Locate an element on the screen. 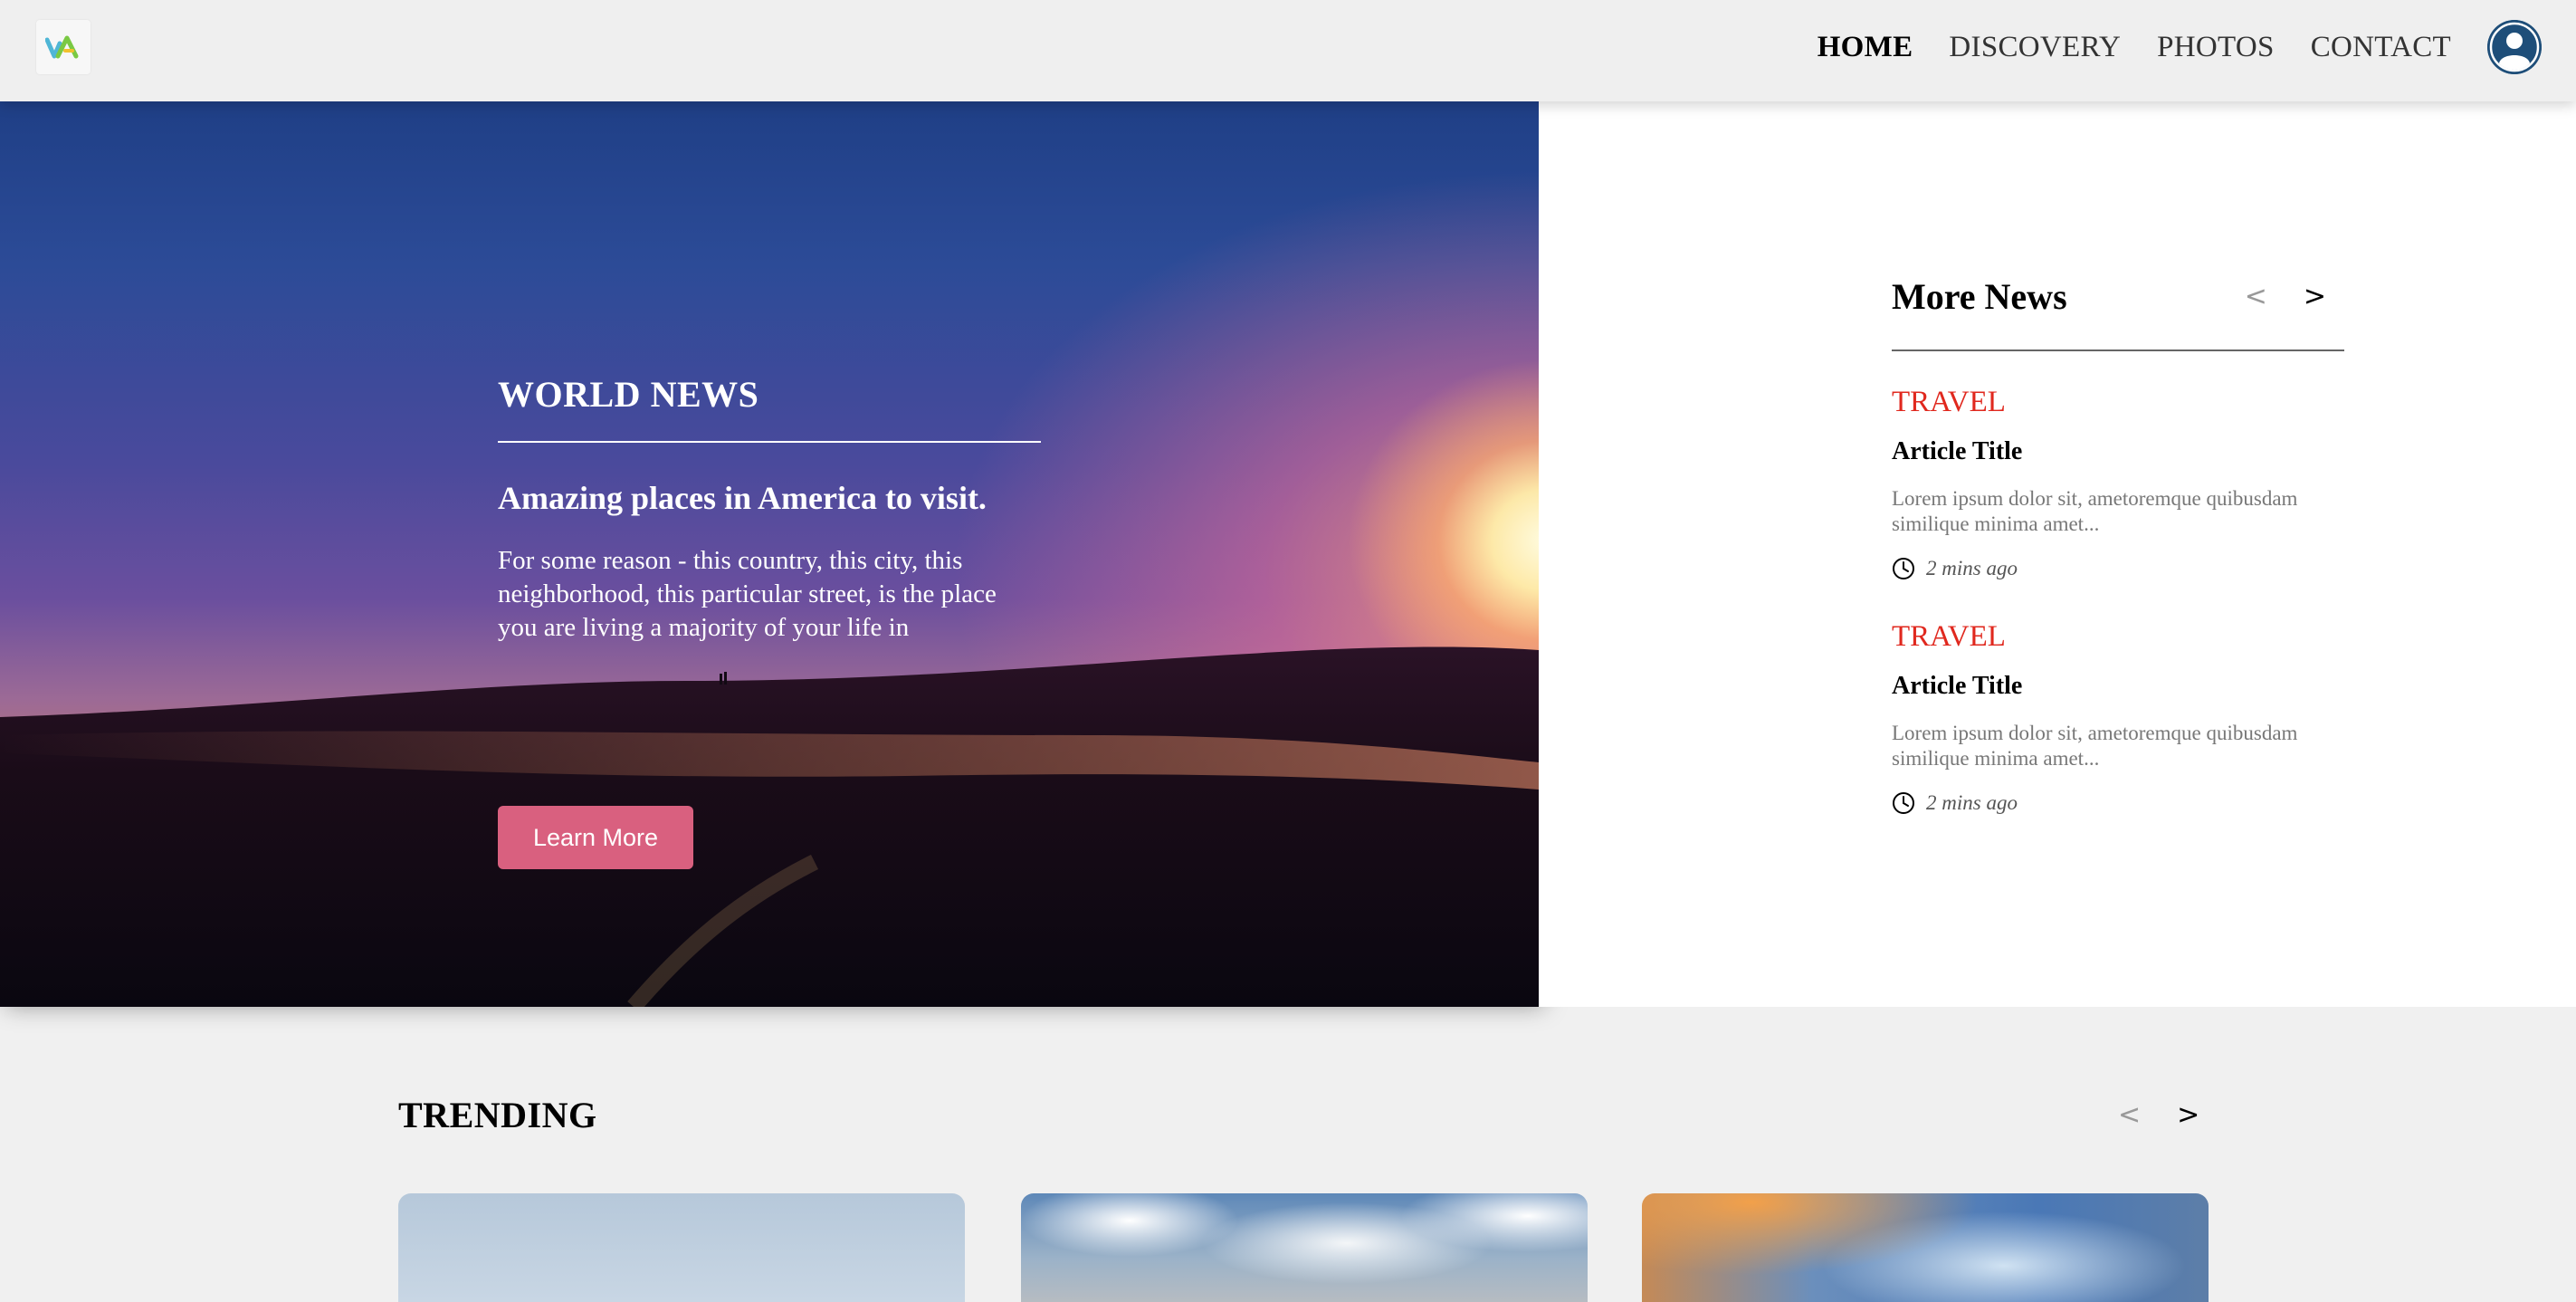 This screenshot has height=1302, width=2576. more-news-prev-button: < is located at coordinates (2256, 296).